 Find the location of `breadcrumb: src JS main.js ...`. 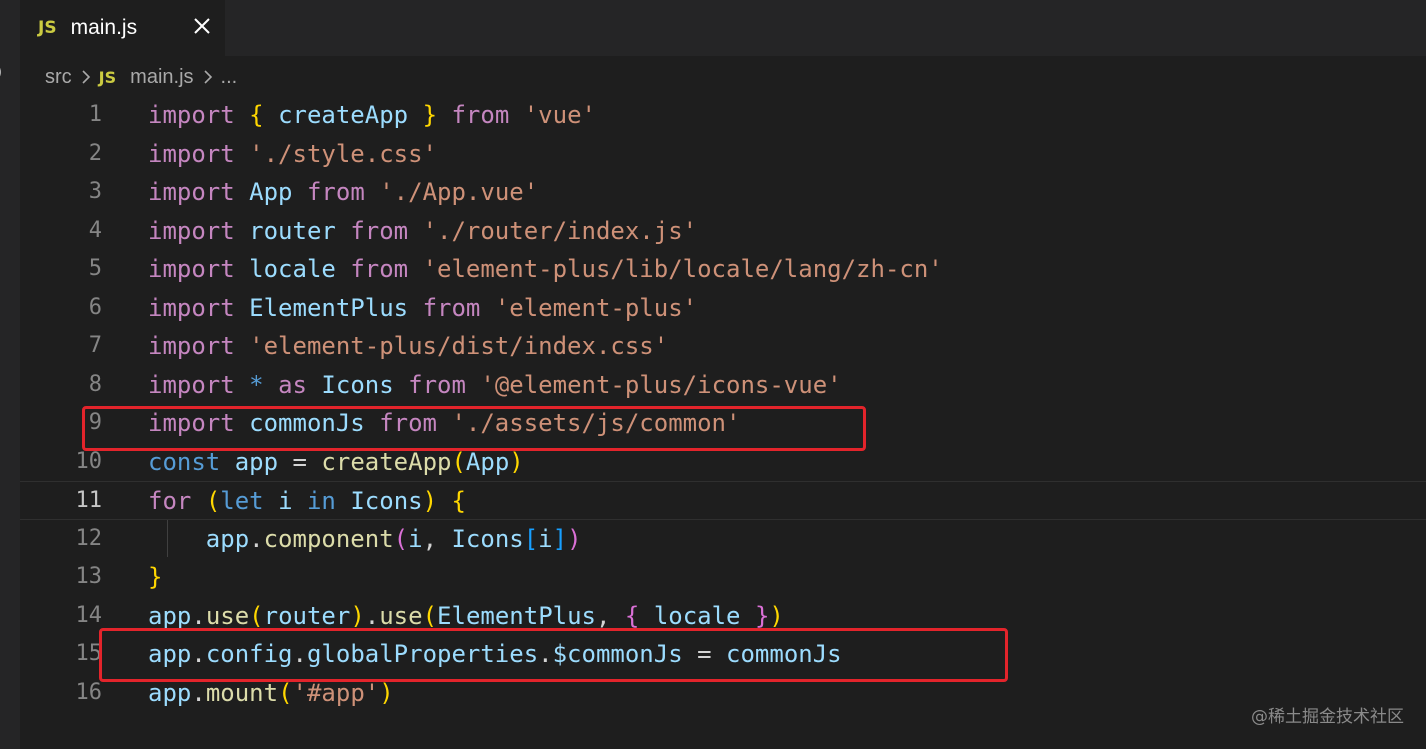

breadcrumb: src JS main.js ... is located at coordinates (141, 77).